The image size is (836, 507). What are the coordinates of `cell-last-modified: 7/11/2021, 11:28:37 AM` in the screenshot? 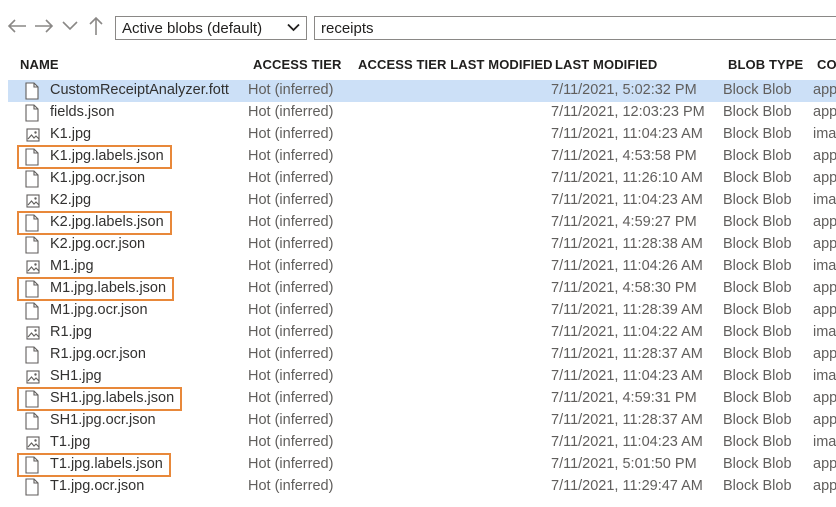 It's located at (627, 354).